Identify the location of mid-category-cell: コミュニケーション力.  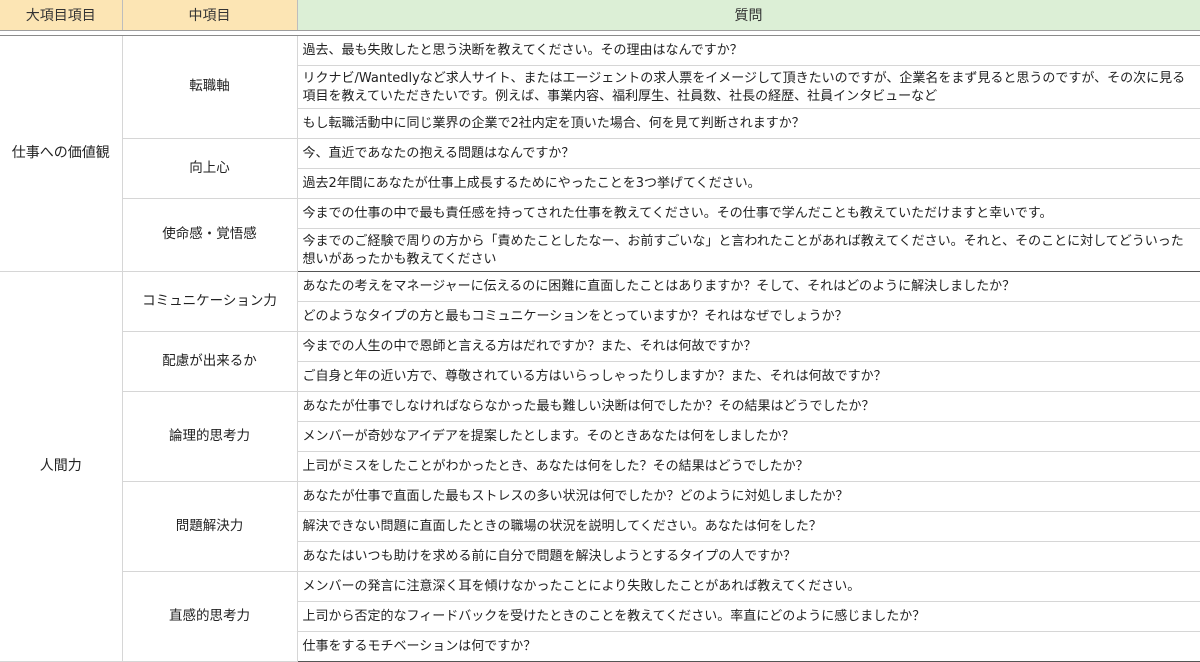
(209, 301).